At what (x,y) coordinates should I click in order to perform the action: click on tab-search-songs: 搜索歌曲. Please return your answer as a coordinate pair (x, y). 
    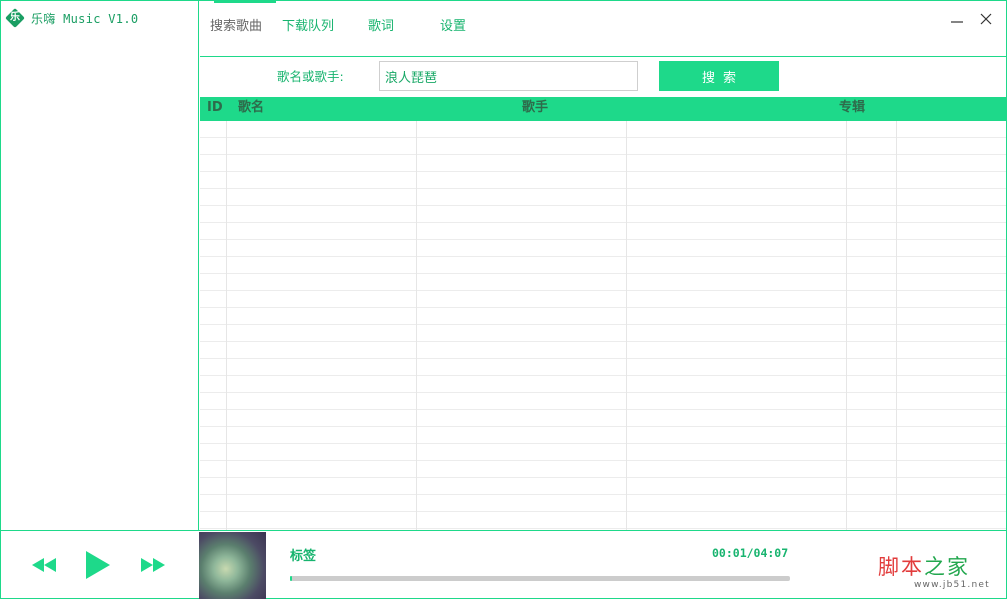
    Looking at the image, I should click on (243, 28).